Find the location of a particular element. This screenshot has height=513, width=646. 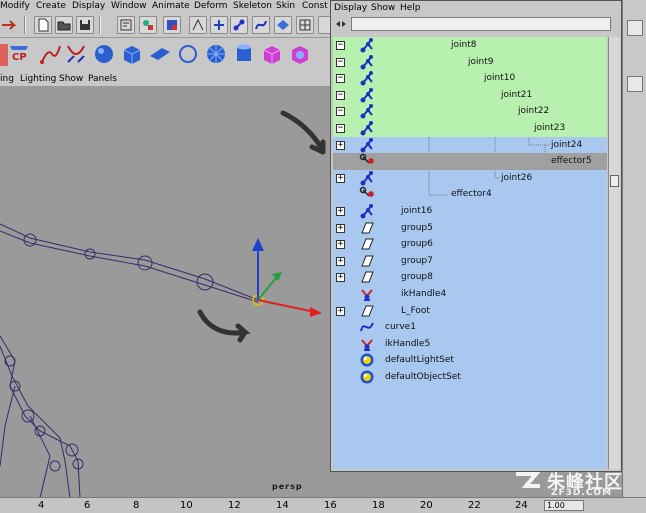

outliner-item-label: joint23 is located at coordinates (550, 128).